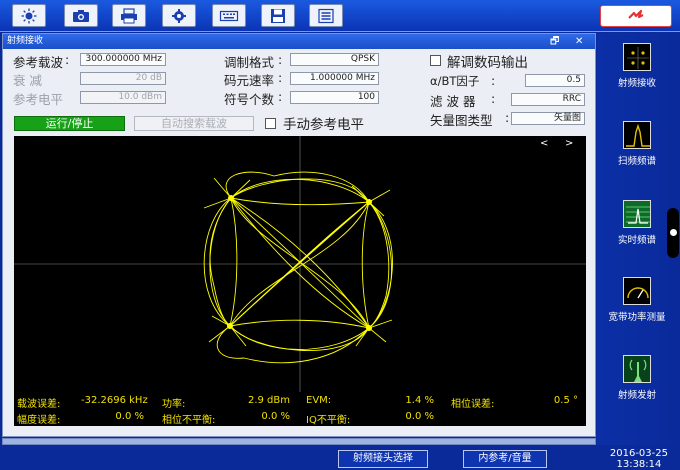 Image resolution: width=680 pixels, height=470 pixels. What do you see at coordinates (129, 15) in the screenshot?
I see `print-button` at bounding box center [129, 15].